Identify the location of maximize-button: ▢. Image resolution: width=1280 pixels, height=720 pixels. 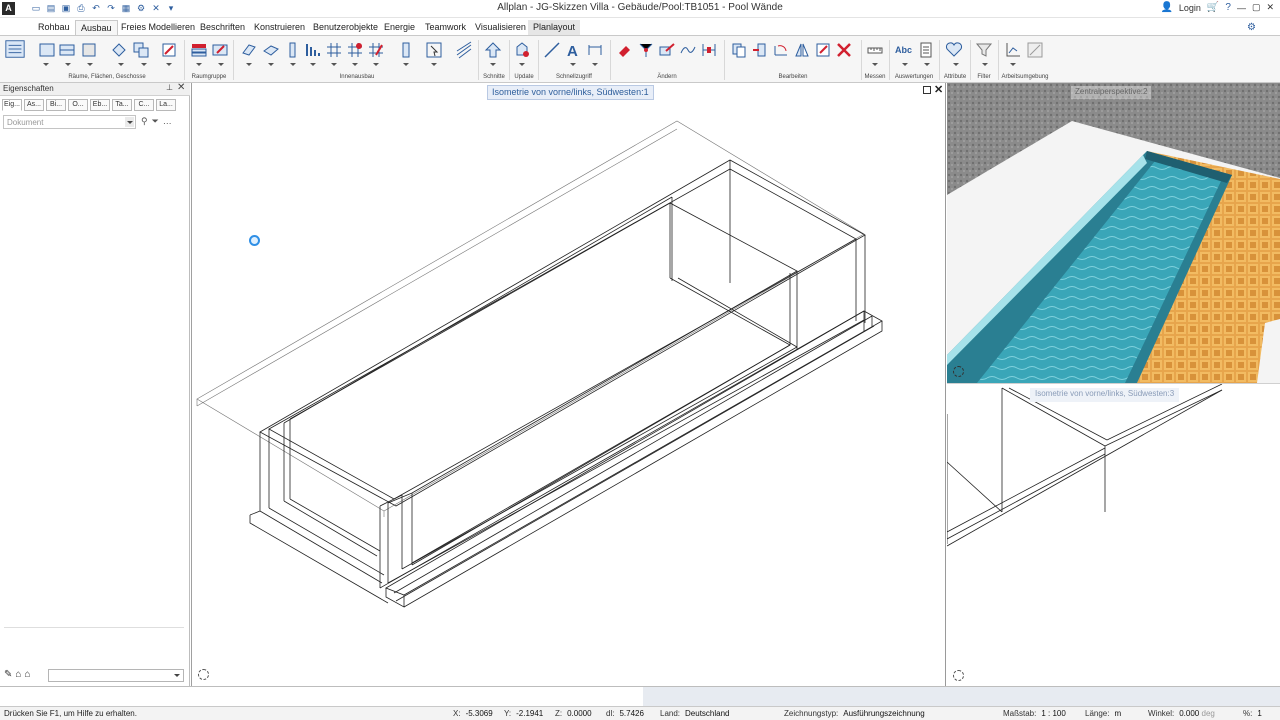
(1256, 7).